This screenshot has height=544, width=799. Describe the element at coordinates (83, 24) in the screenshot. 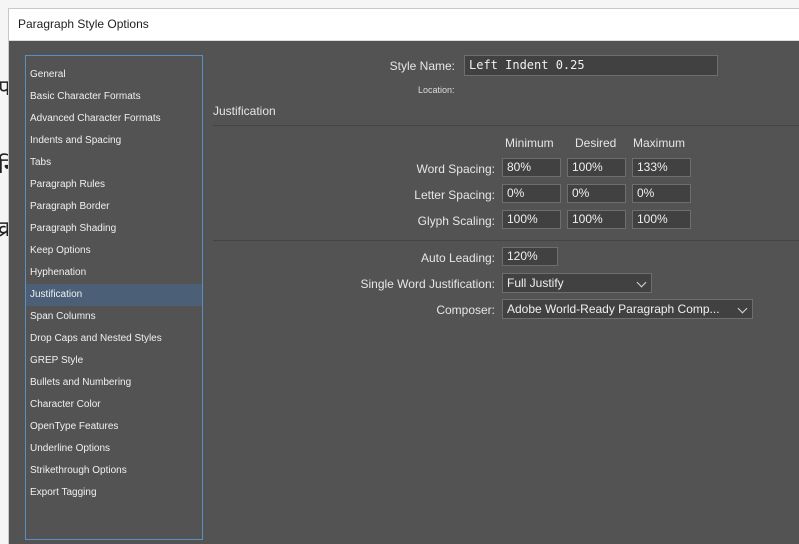

I see `window-title: Paragraph Style Options` at that location.